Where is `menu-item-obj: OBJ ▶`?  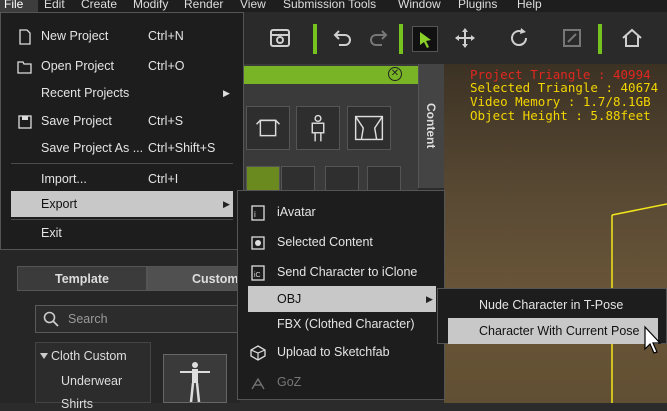
menu-item-obj: OBJ ▶ is located at coordinates (342, 299).